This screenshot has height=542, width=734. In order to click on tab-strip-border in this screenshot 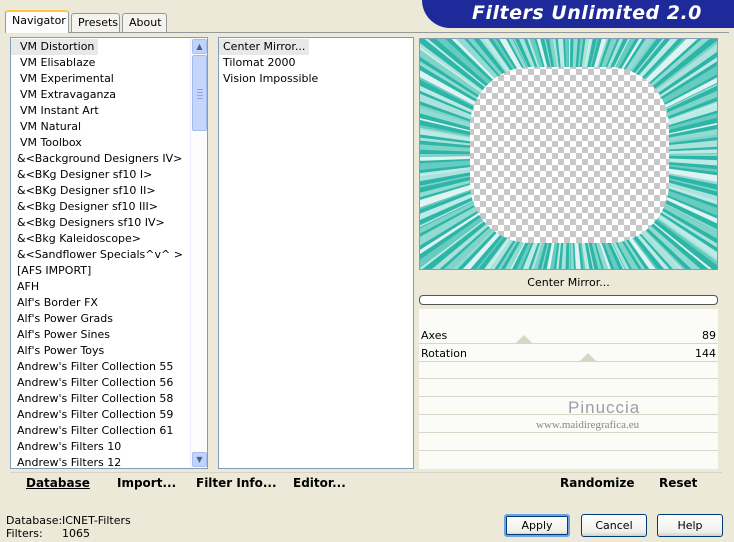, I will do `click(367, 32)`.